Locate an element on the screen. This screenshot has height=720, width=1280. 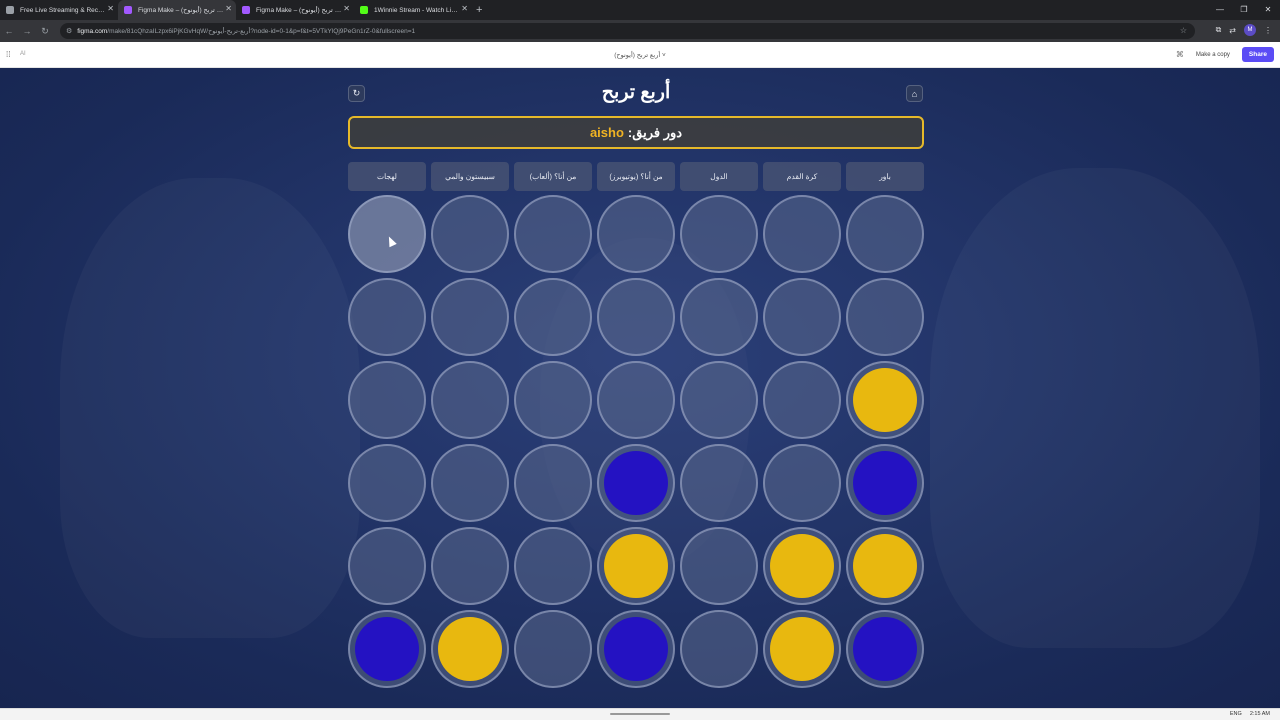
browser-tab: 1Winnie Stream - Watch Live on Kick✕ is located at coordinates (413, 10).